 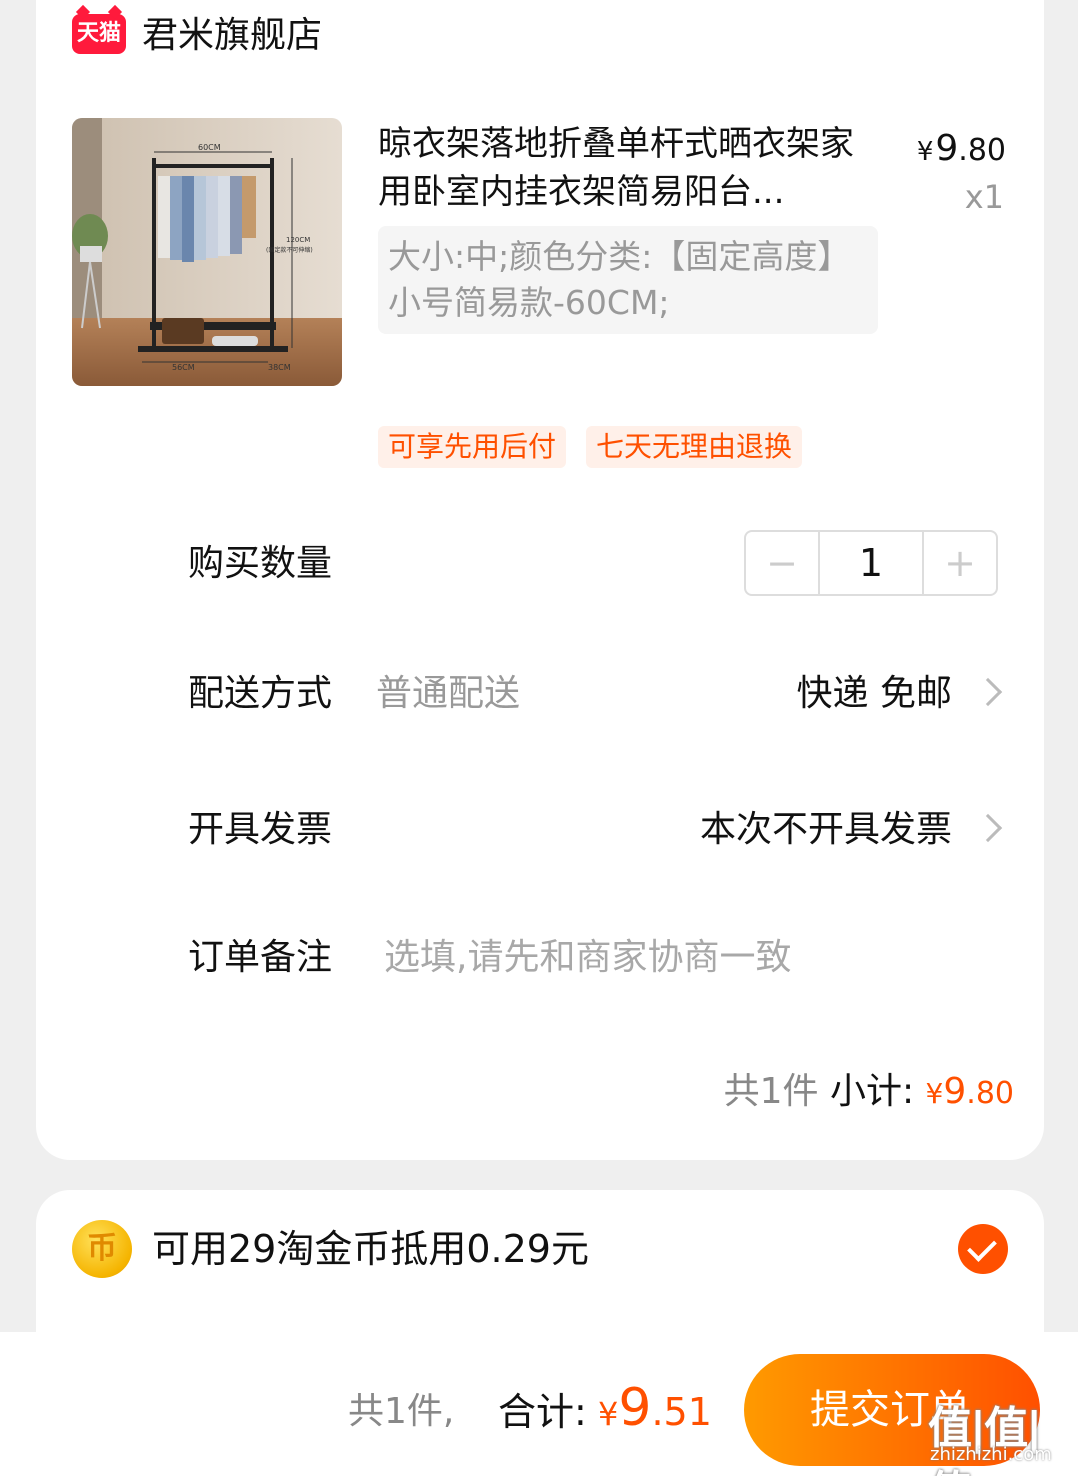 What do you see at coordinates (782, 563) in the screenshot?
I see `decrease-button: −` at bounding box center [782, 563].